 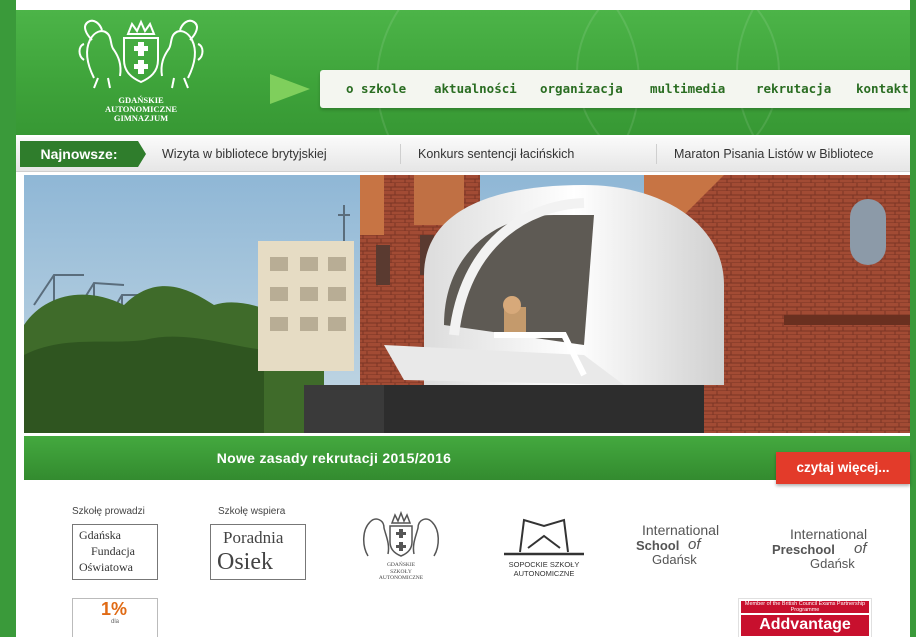 What do you see at coordinates (658, 545) in the screenshot?
I see `logo-text: School` at bounding box center [658, 545].